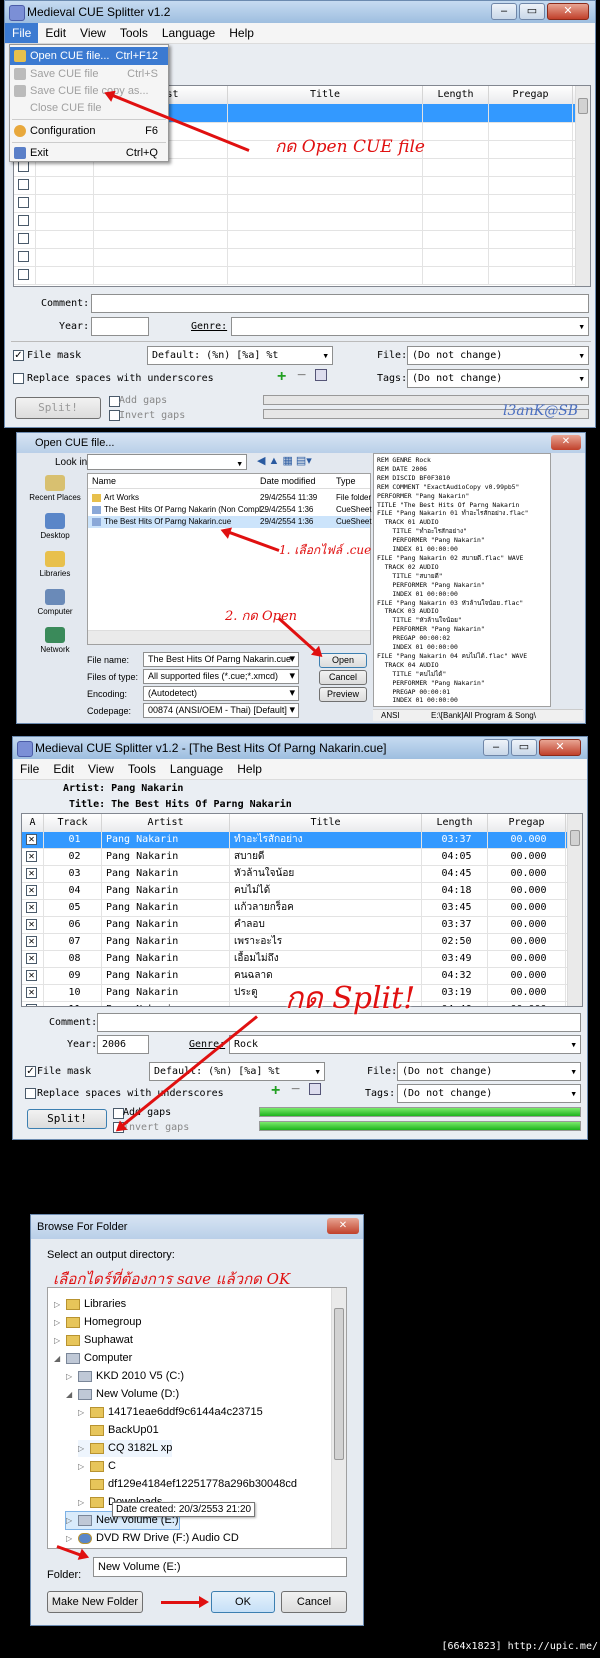  What do you see at coordinates (93, 1340) in the screenshot?
I see `tree-item: ▷ Suphawat` at bounding box center [93, 1340].